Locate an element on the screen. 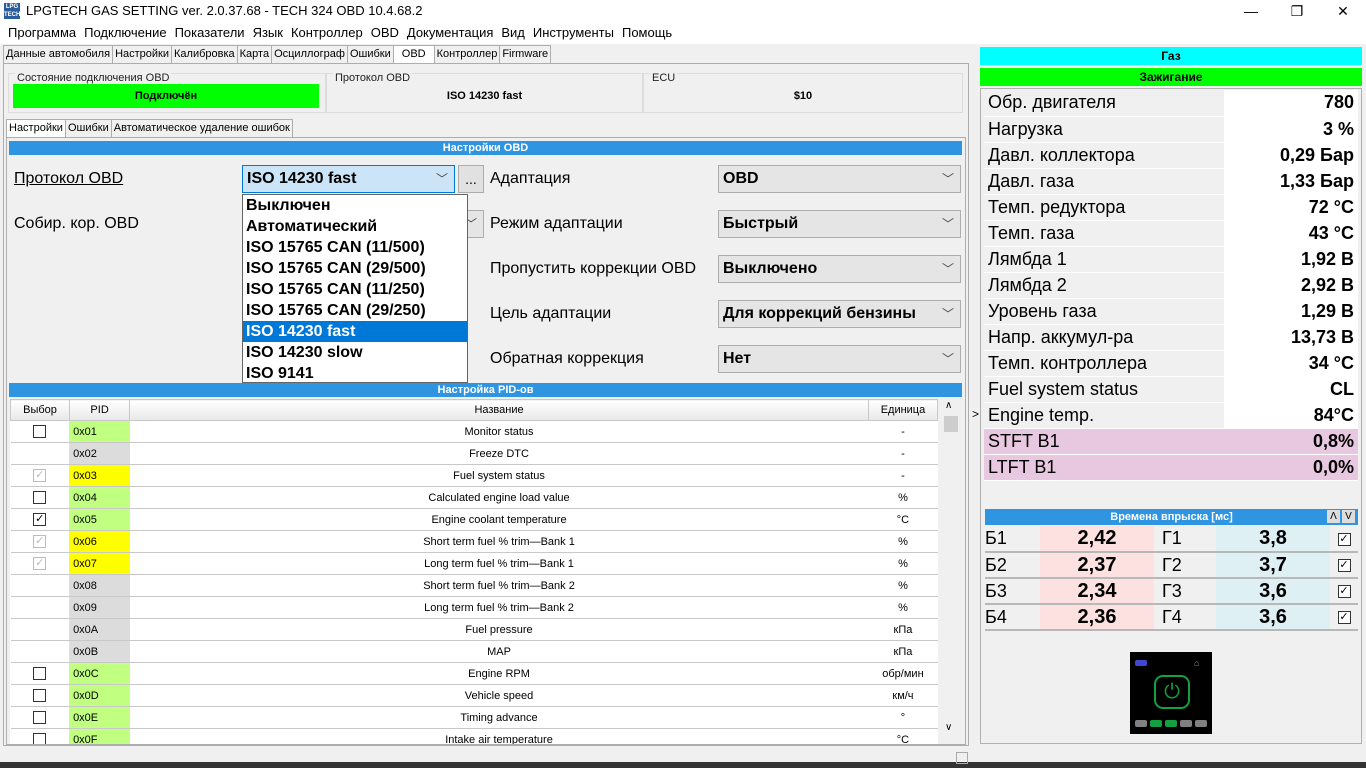  parameter-label: LTFT B1 is located at coordinates (1104, 467).